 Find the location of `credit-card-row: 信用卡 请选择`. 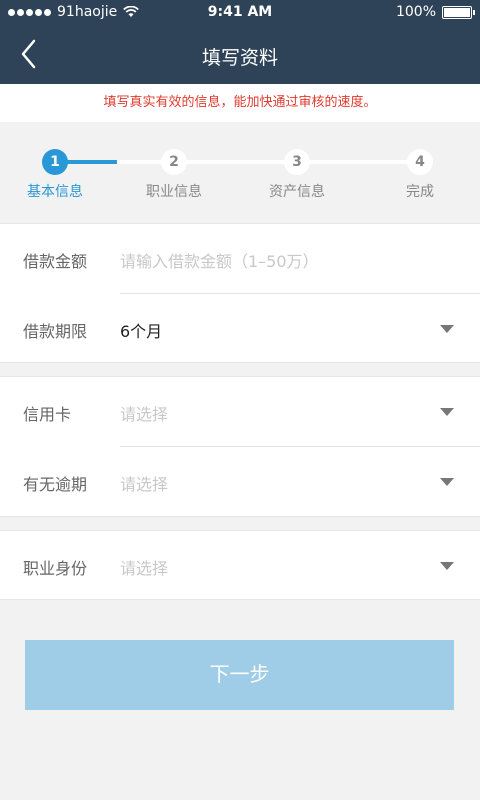

credit-card-row: 信用卡 请选择 is located at coordinates (240, 412).